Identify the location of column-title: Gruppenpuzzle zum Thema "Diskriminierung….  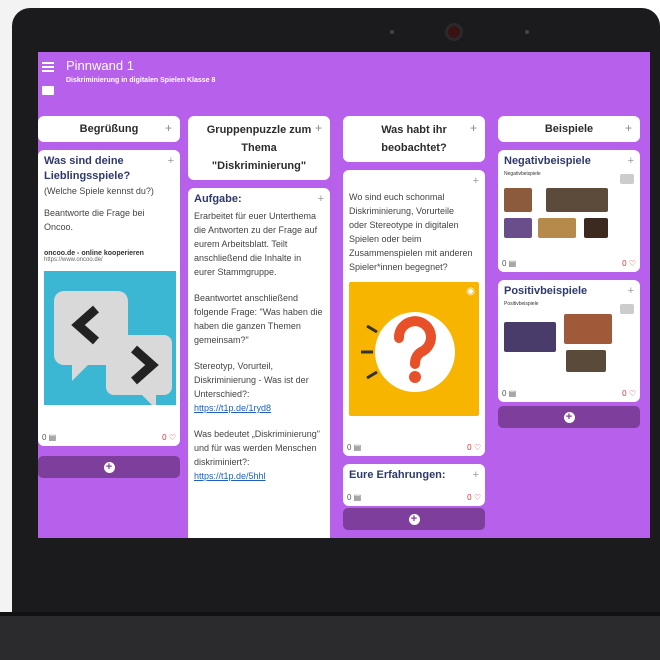
(259, 148).